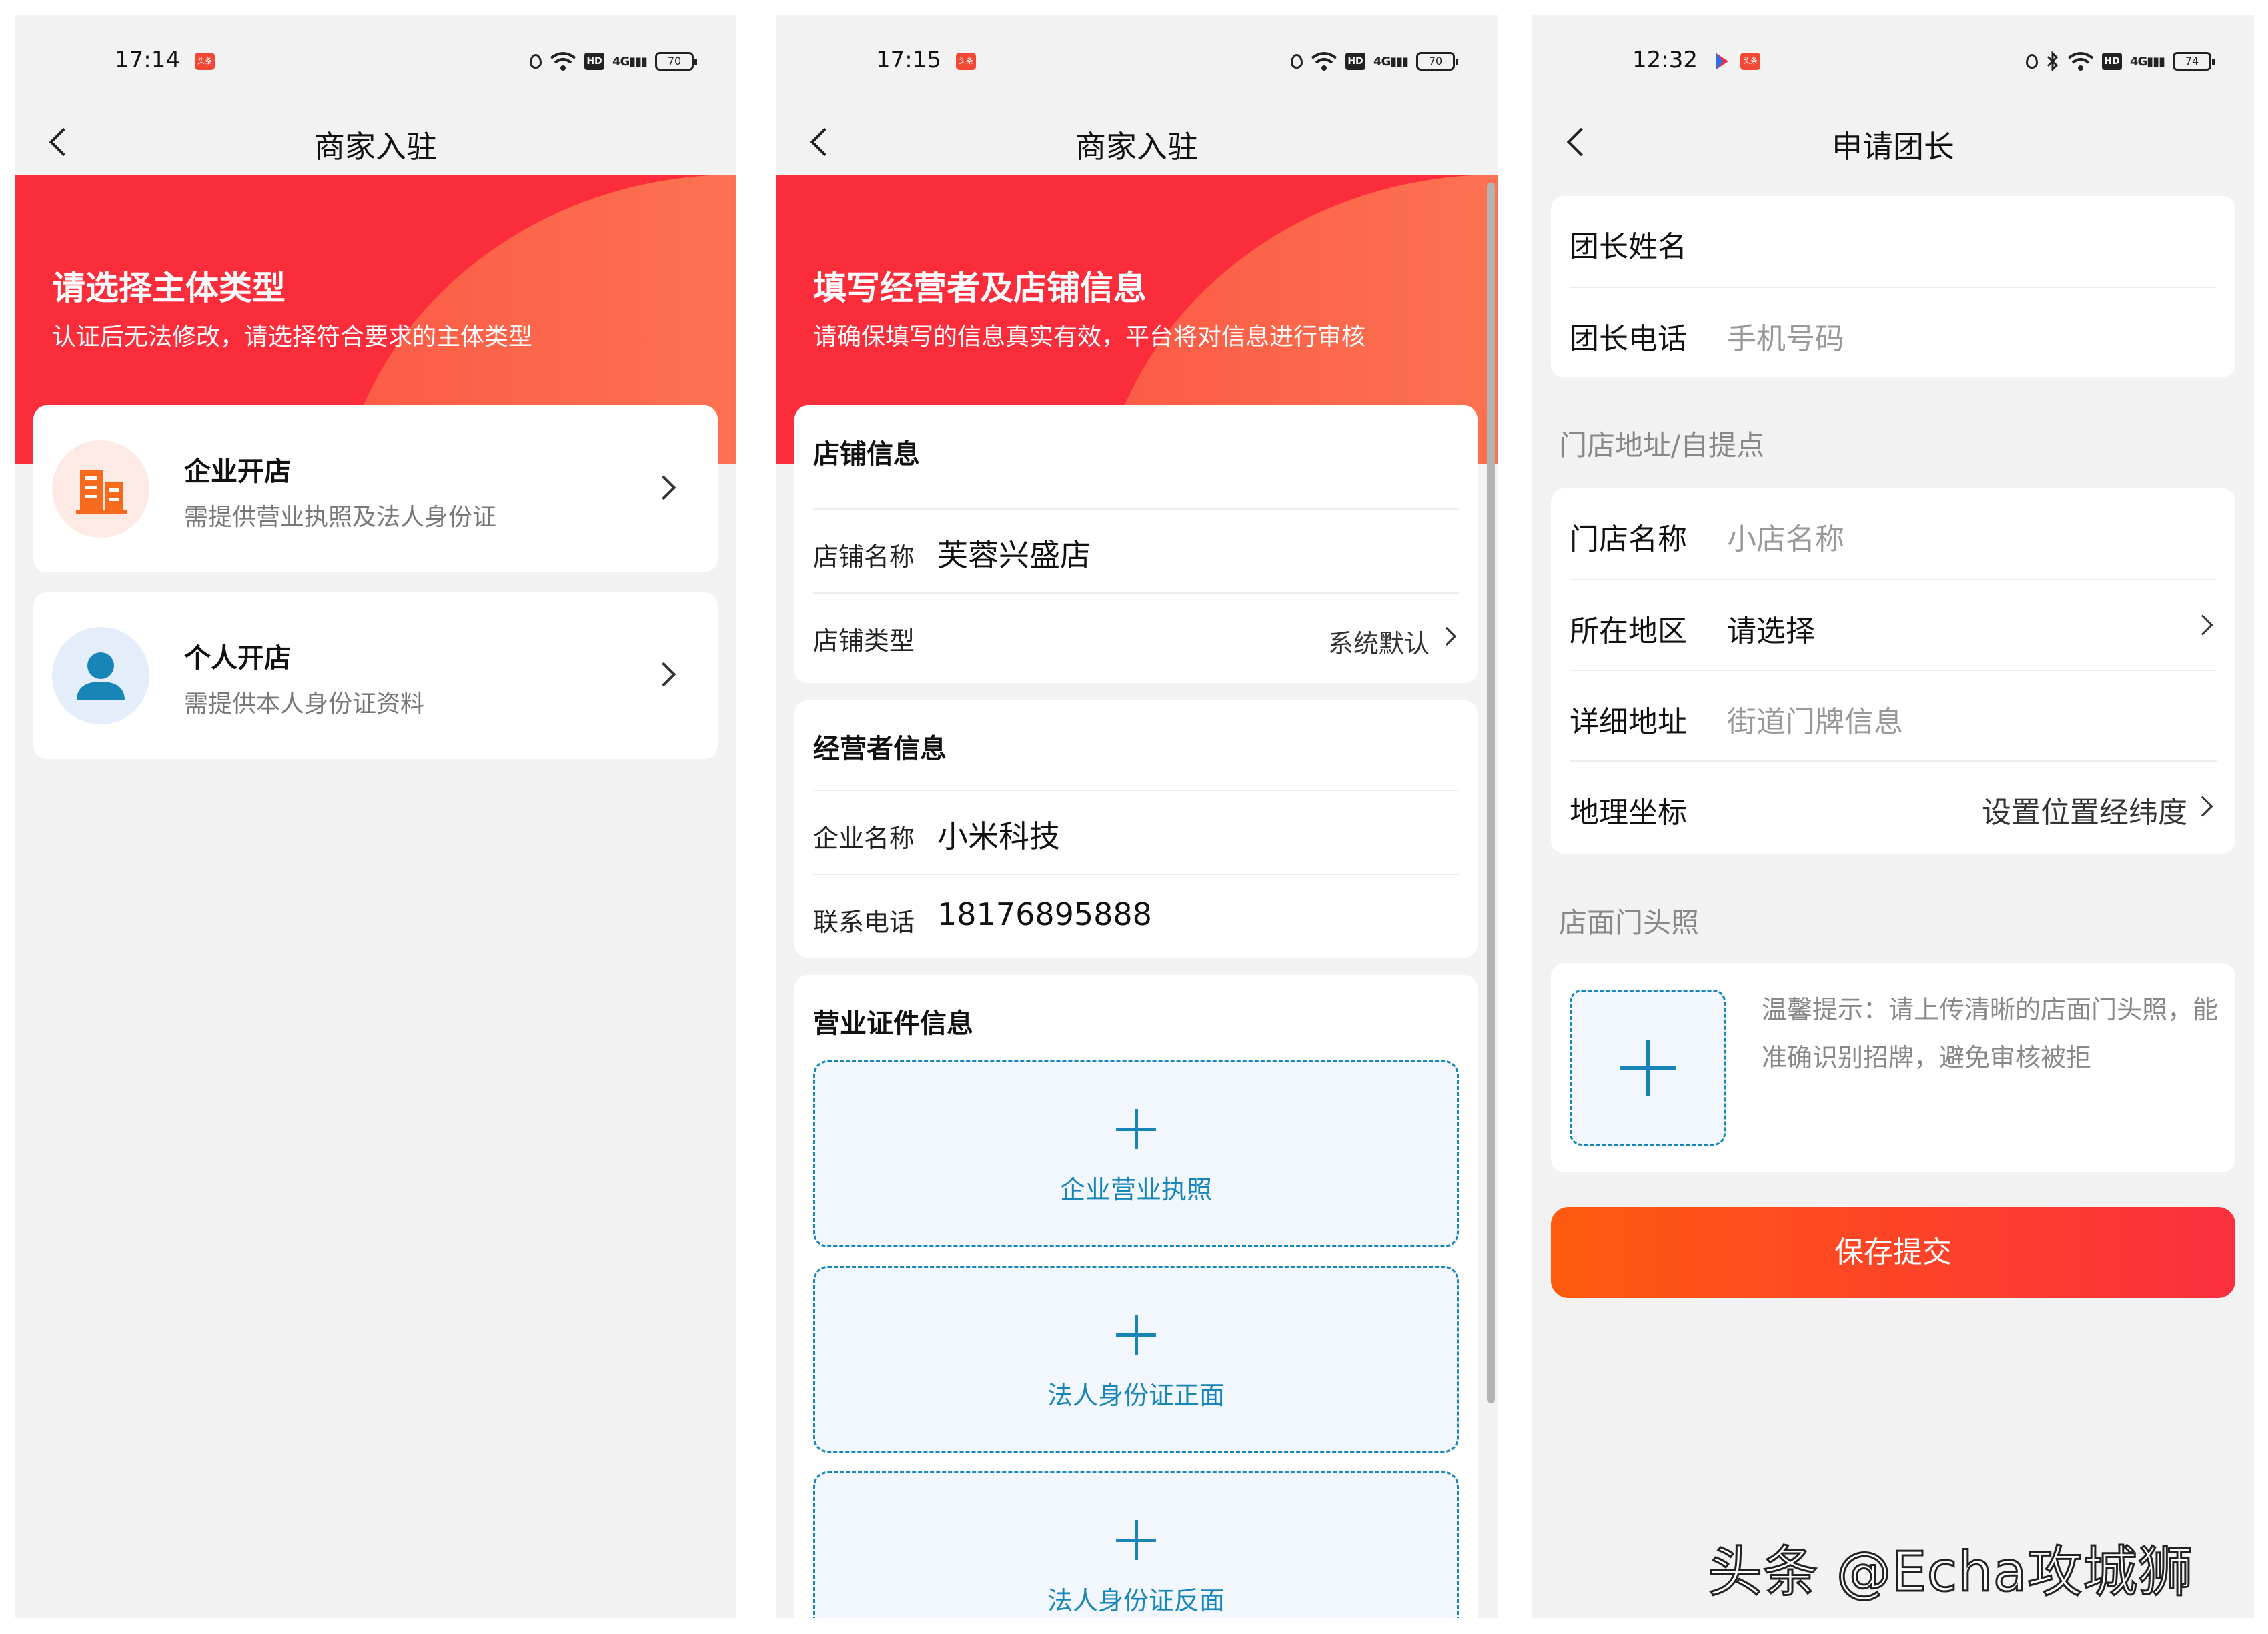 The image size is (2268, 1634). What do you see at coordinates (1630, 922) in the screenshot?
I see `group-label-photo: 店面门头照` at bounding box center [1630, 922].